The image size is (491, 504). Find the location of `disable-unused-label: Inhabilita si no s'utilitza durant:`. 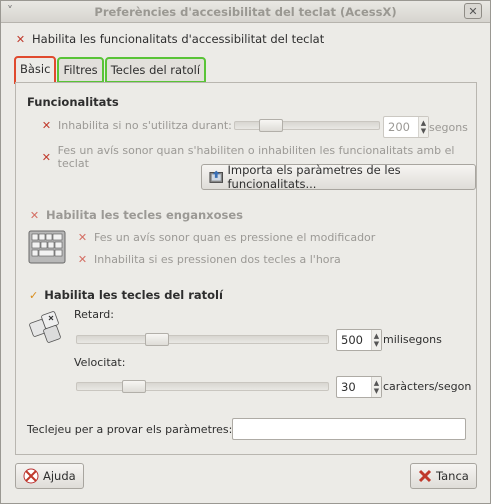

disable-unused-label: Inhabilita si no s'utilitza durant: is located at coordinates (145, 125).